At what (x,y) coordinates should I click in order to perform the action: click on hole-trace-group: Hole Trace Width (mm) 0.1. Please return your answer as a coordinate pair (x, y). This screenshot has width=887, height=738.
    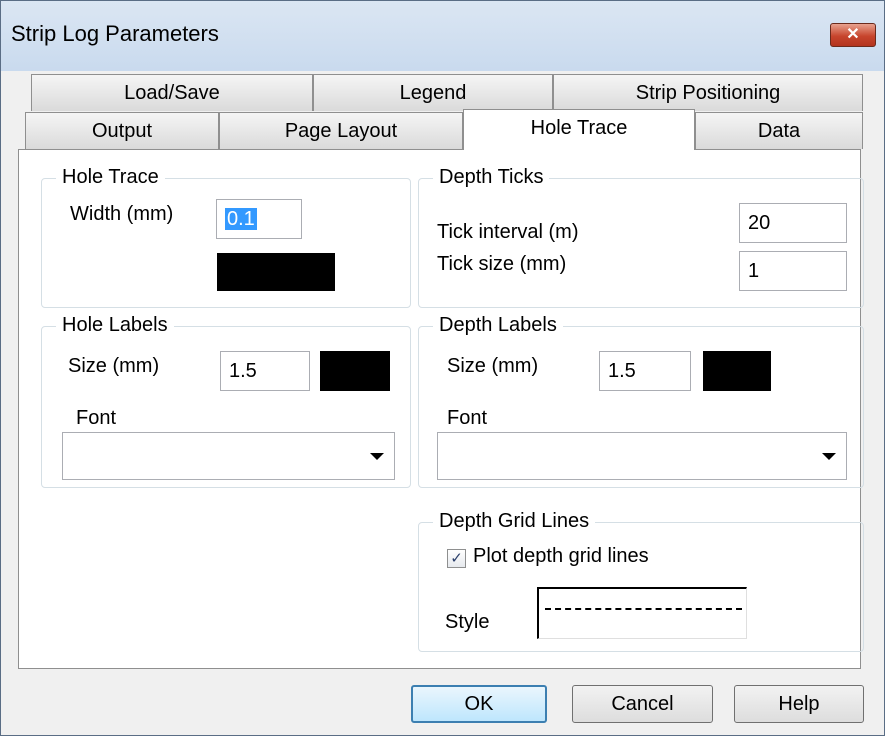
    Looking at the image, I should click on (226, 237).